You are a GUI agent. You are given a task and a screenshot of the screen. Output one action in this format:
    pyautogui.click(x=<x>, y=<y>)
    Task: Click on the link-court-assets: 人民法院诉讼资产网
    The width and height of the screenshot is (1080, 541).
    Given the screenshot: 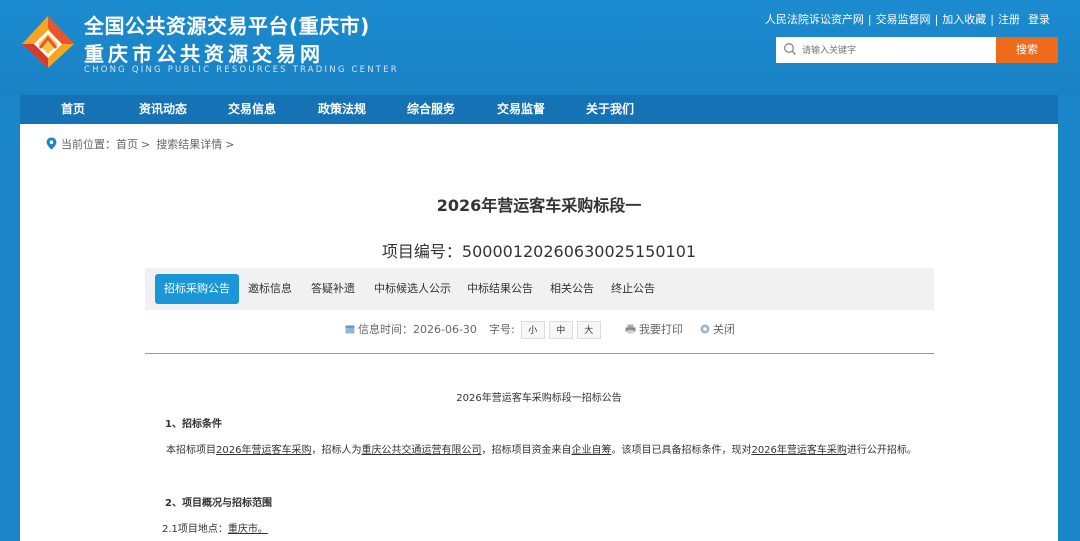 What is the action you would take?
    pyautogui.click(x=814, y=19)
    